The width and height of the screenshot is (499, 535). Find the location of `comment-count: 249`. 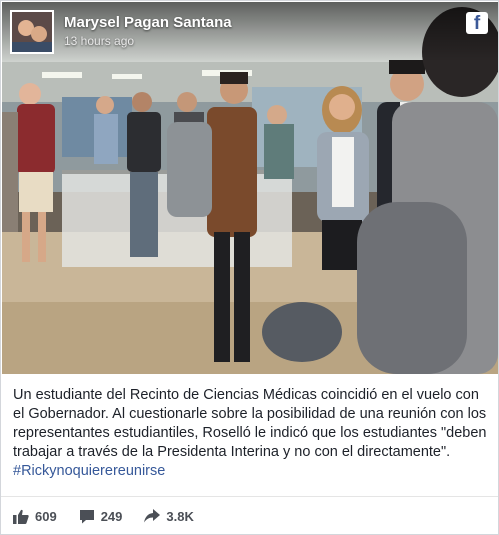

comment-count: 249 is located at coordinates (111, 516).